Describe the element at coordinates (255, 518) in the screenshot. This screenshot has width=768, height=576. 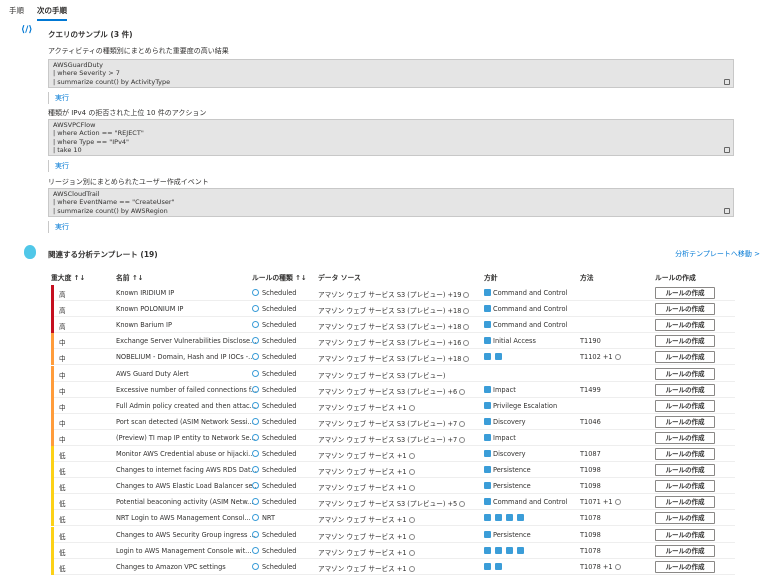
I see `nrt-icon` at that location.